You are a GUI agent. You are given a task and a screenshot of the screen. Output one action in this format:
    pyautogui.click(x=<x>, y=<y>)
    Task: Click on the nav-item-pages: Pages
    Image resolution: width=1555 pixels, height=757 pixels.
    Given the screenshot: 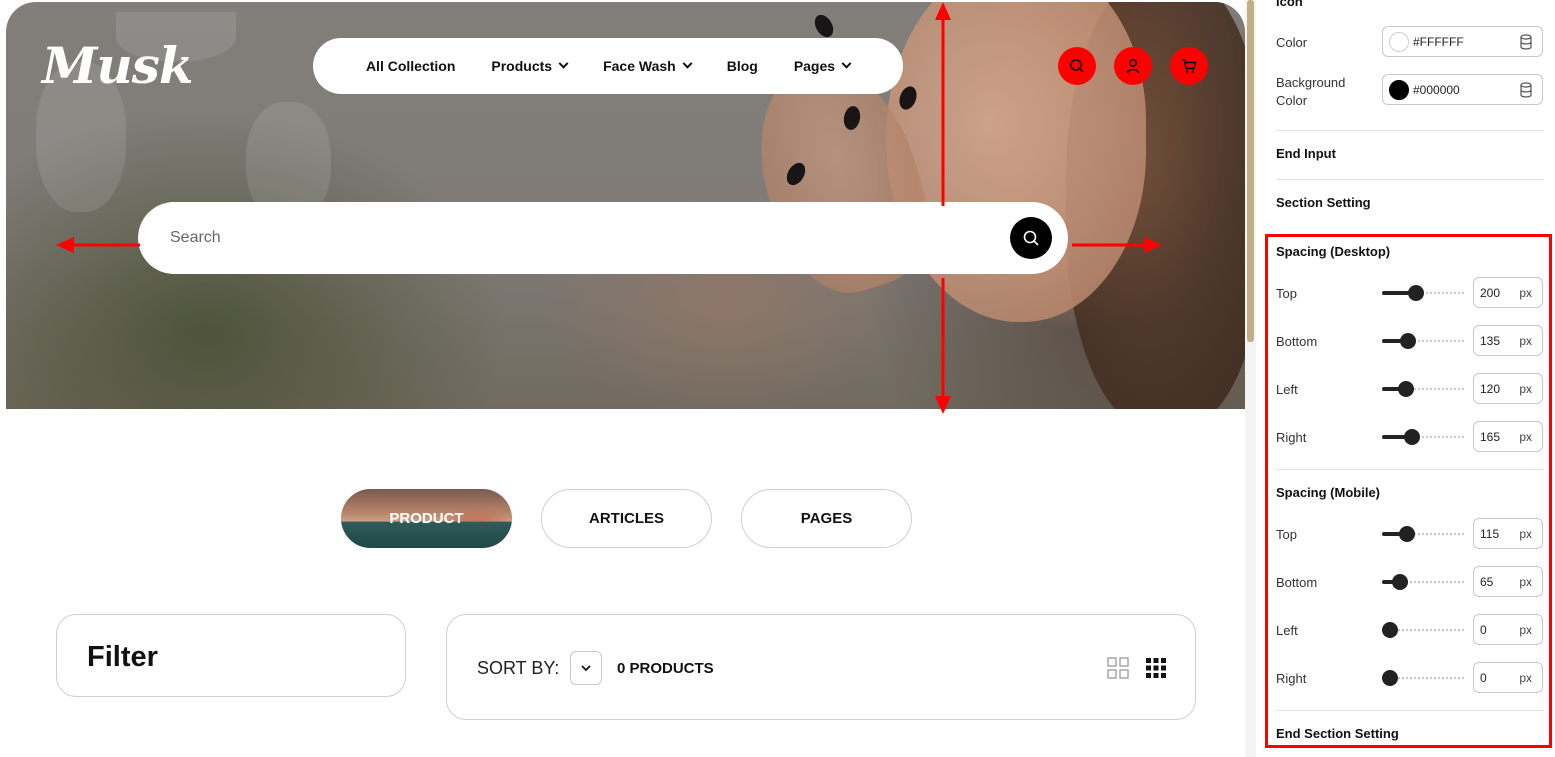 What is the action you would take?
    pyautogui.click(x=823, y=66)
    